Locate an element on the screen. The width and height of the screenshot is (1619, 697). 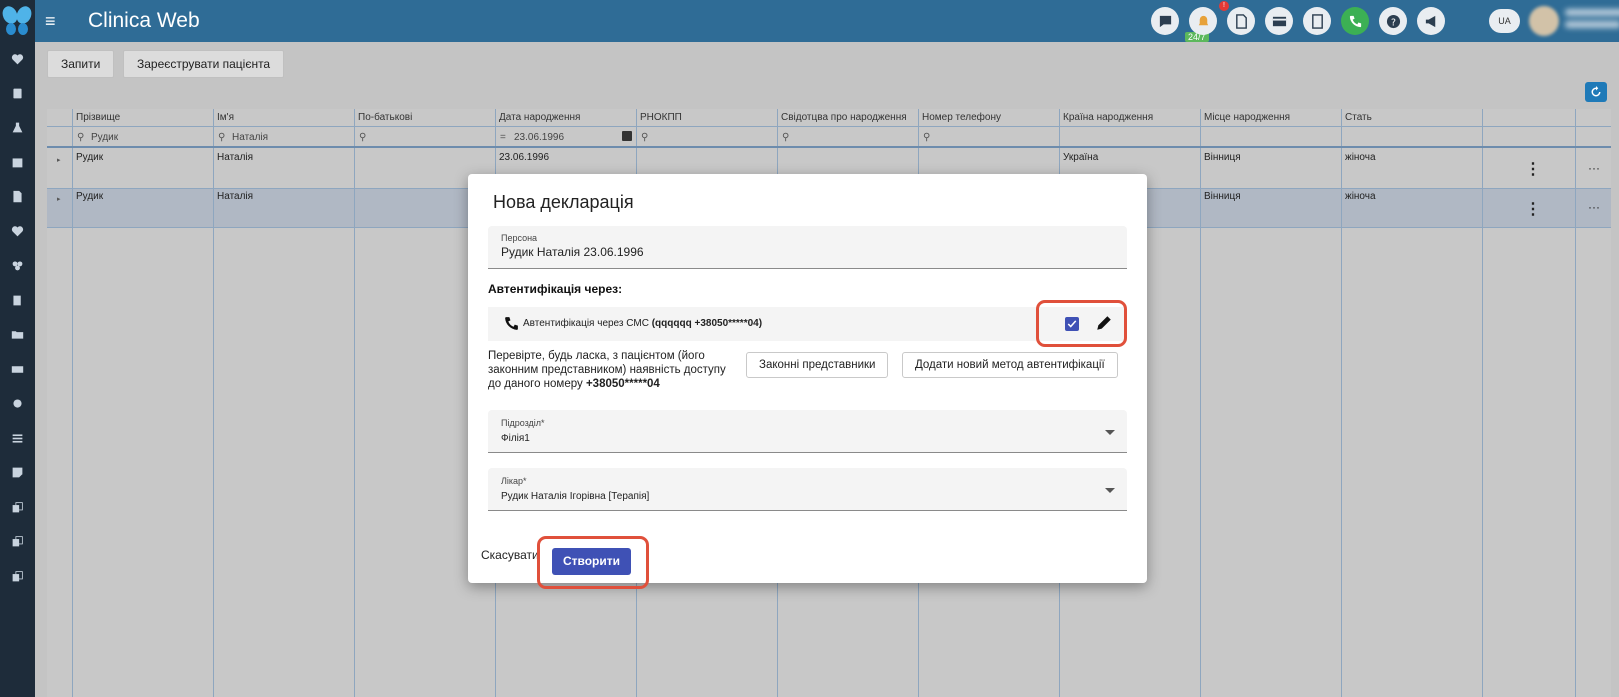
heartbeat-icon is located at coordinates (17, 231).